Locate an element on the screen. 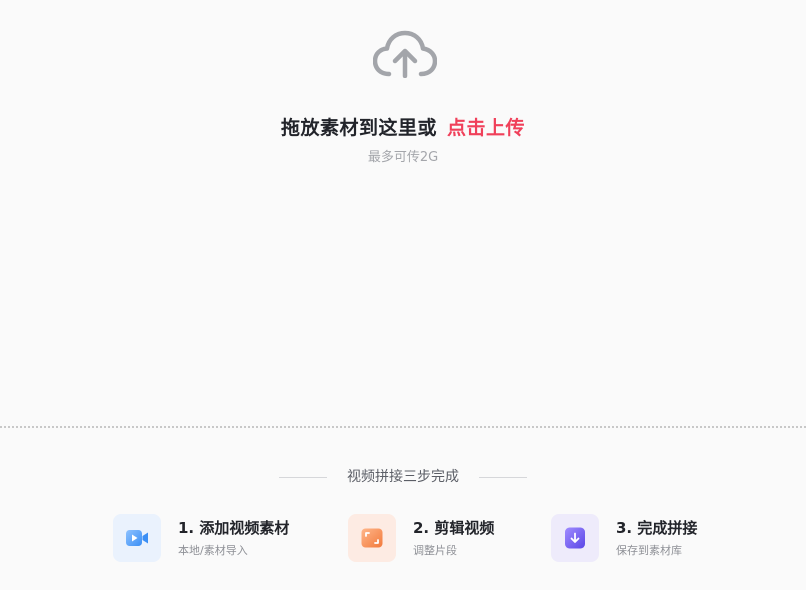 This screenshot has width=806, height=590. step-finish-merge: 3. 完成拼接 保存到素材库 is located at coordinates (636, 538).